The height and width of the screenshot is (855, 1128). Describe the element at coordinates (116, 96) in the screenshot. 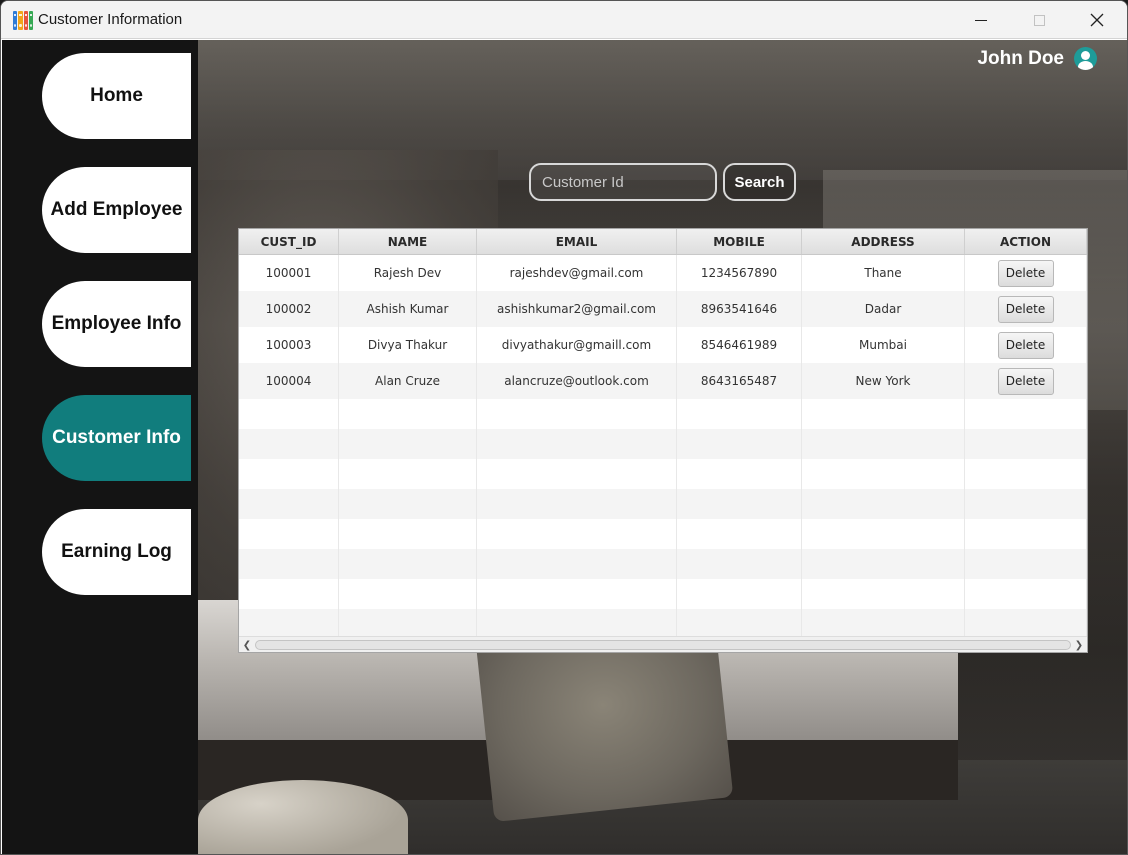

I see `nav-home-button: Home` at that location.